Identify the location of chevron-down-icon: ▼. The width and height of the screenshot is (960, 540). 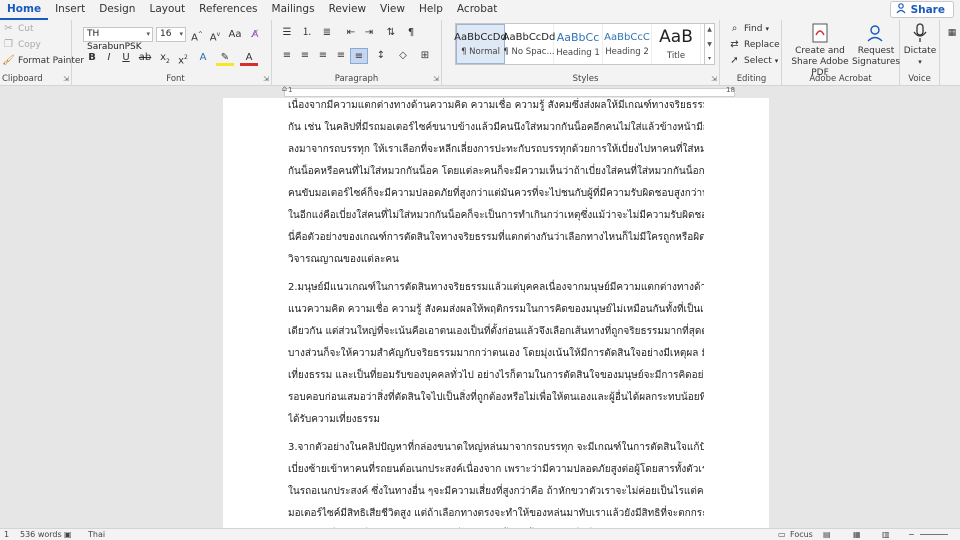
(709, 44).